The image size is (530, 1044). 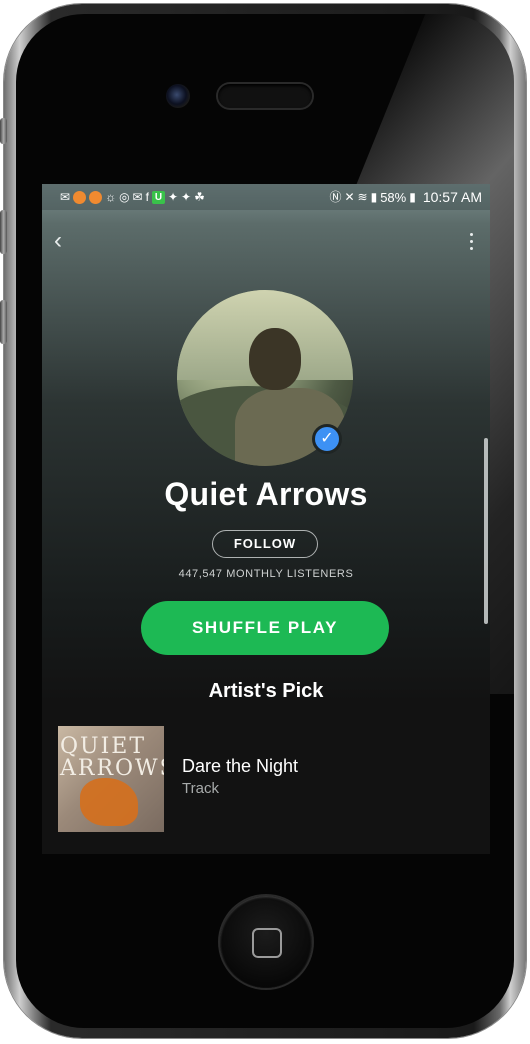 What do you see at coordinates (3, 131) in the screenshot?
I see `mute-switch` at bounding box center [3, 131].